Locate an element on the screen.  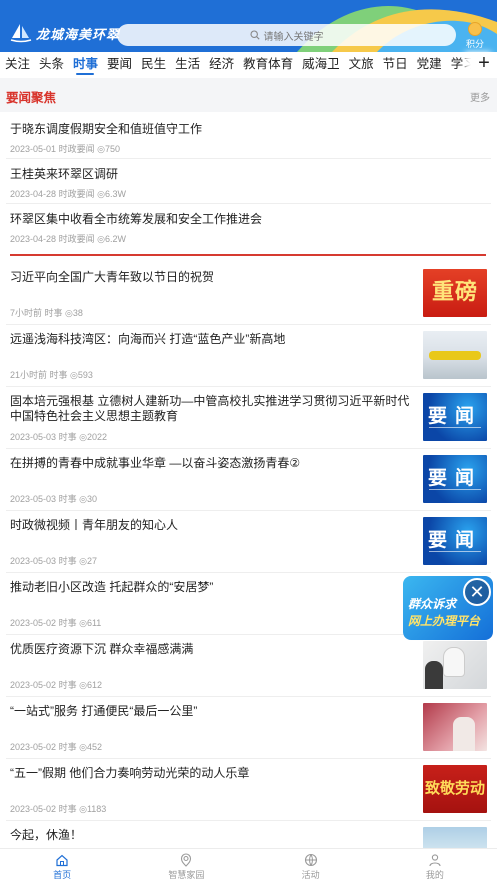
news-item-meta: 2023-05-03 时事 ◎27 is located at coordinates (53, 560).